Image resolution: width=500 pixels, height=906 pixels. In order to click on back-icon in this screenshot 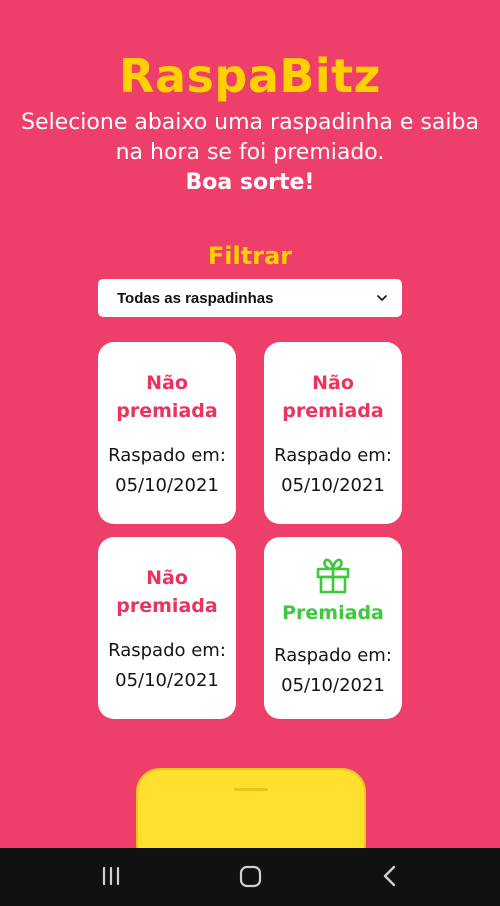, I will do `click(391, 877)`.